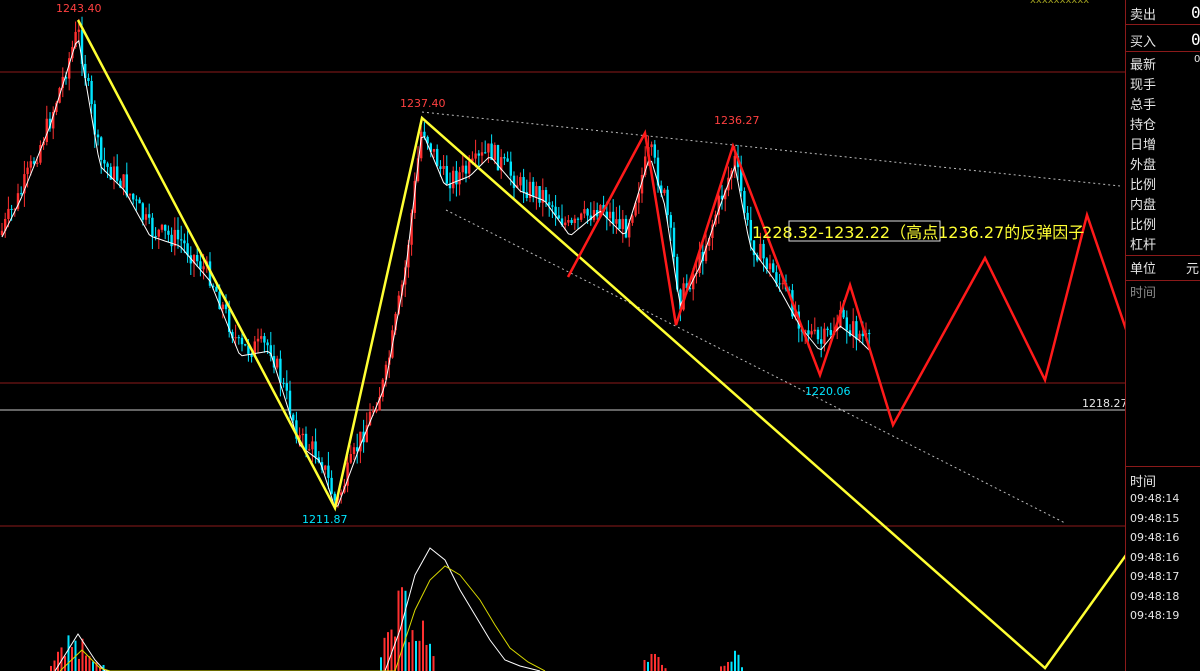 This screenshot has height=671, width=1200. I want to click on unit-value: 元, so click(1193, 269).